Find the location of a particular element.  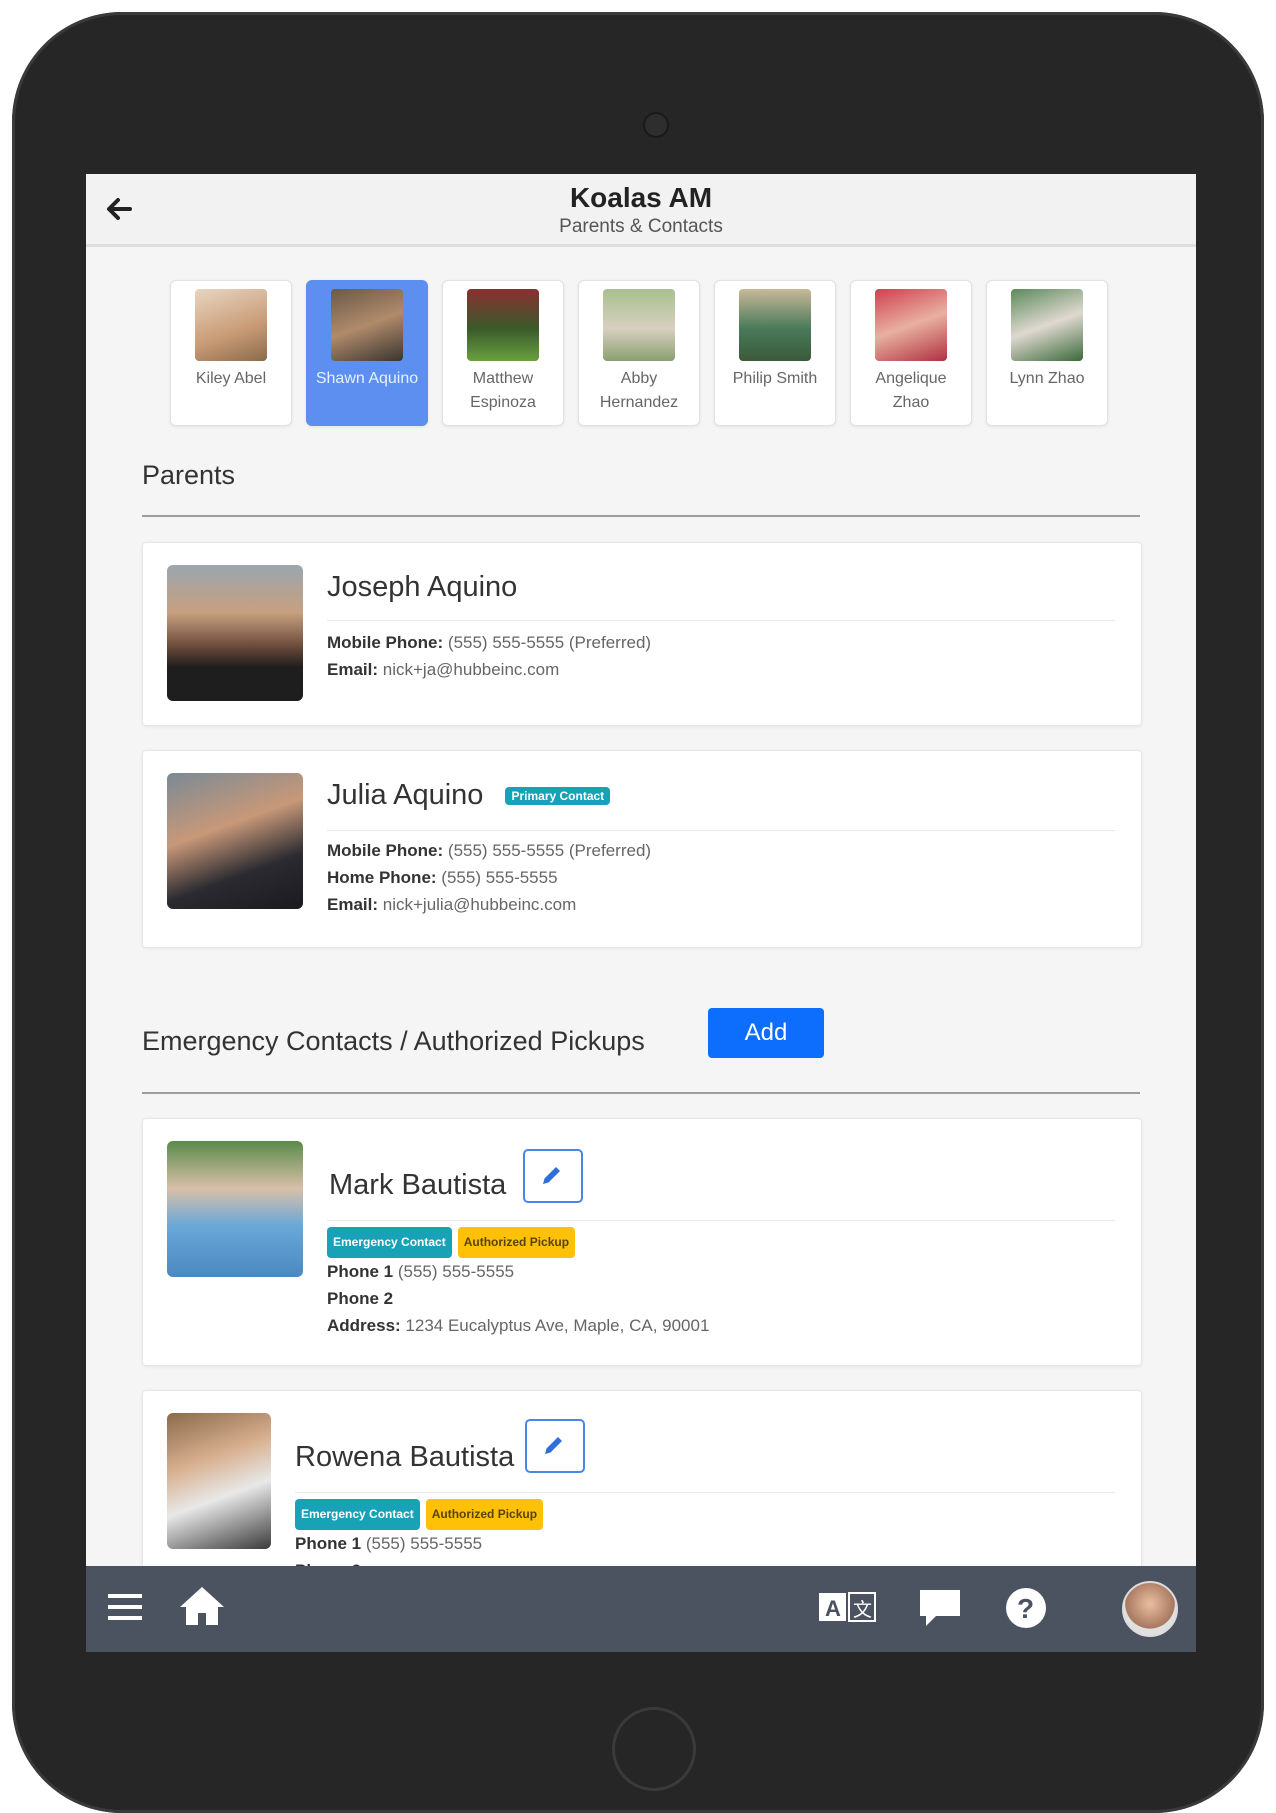

svg-text: A is located at coordinates (833, 1608).